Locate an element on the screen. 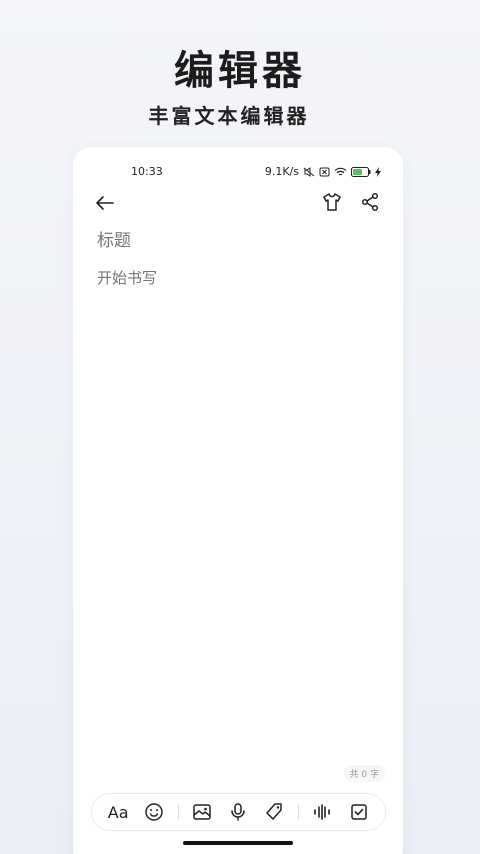 This screenshot has height=854, width=480. microphone-icon is located at coordinates (238, 812).